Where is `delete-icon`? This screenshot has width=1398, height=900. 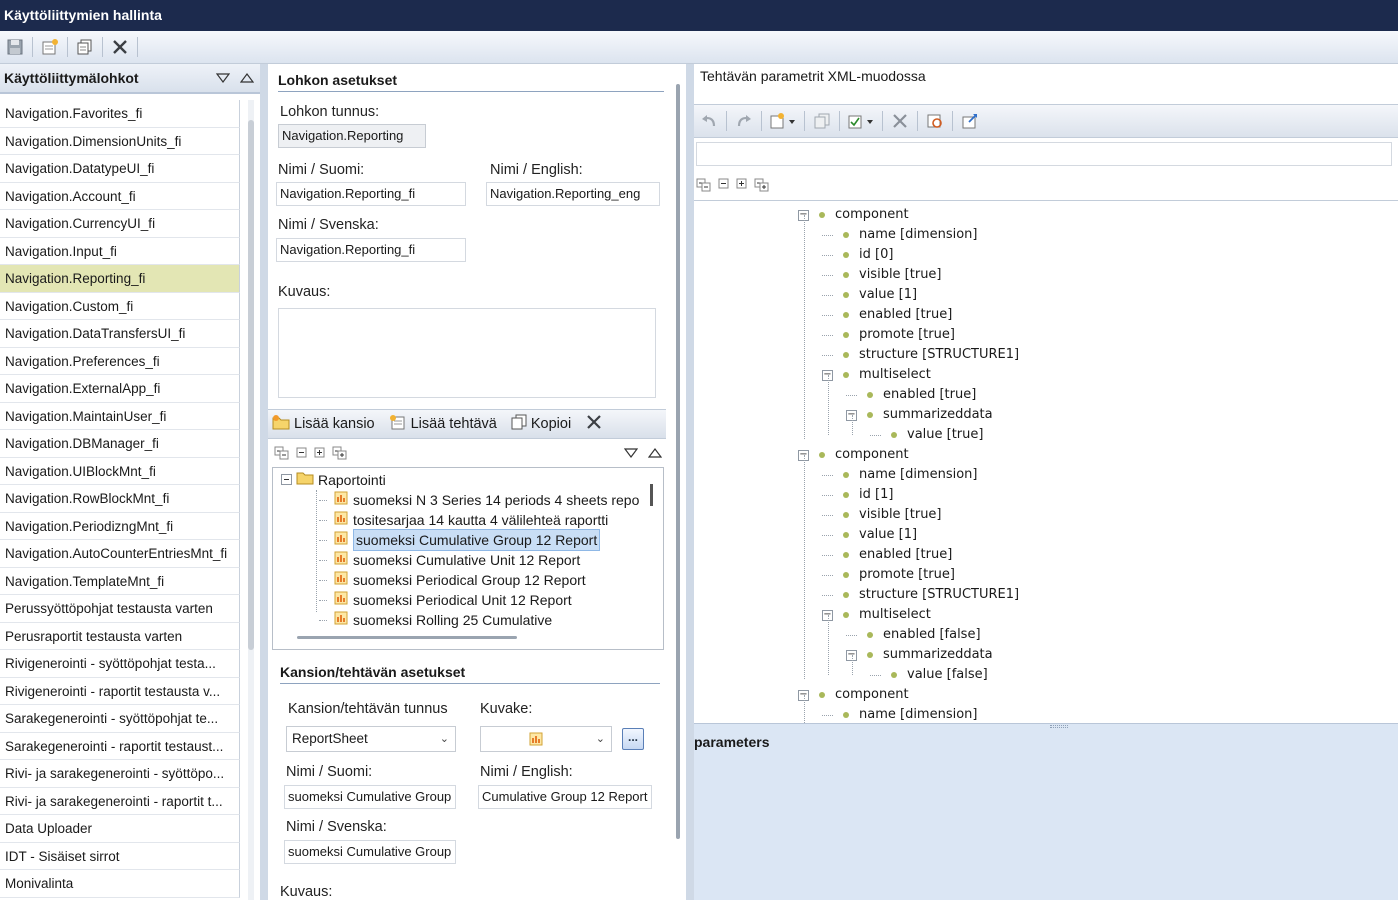
delete-icon is located at coordinates (120, 47).